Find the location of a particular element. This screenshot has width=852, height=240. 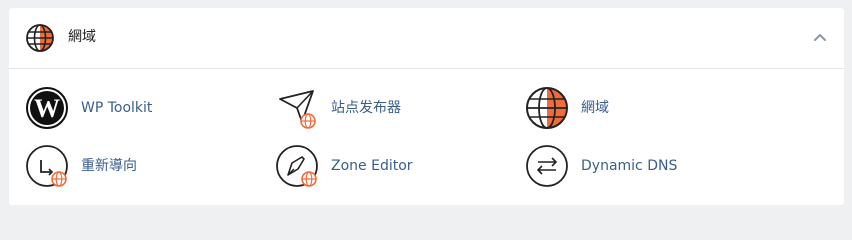

item-label: 網域 is located at coordinates (595, 108).